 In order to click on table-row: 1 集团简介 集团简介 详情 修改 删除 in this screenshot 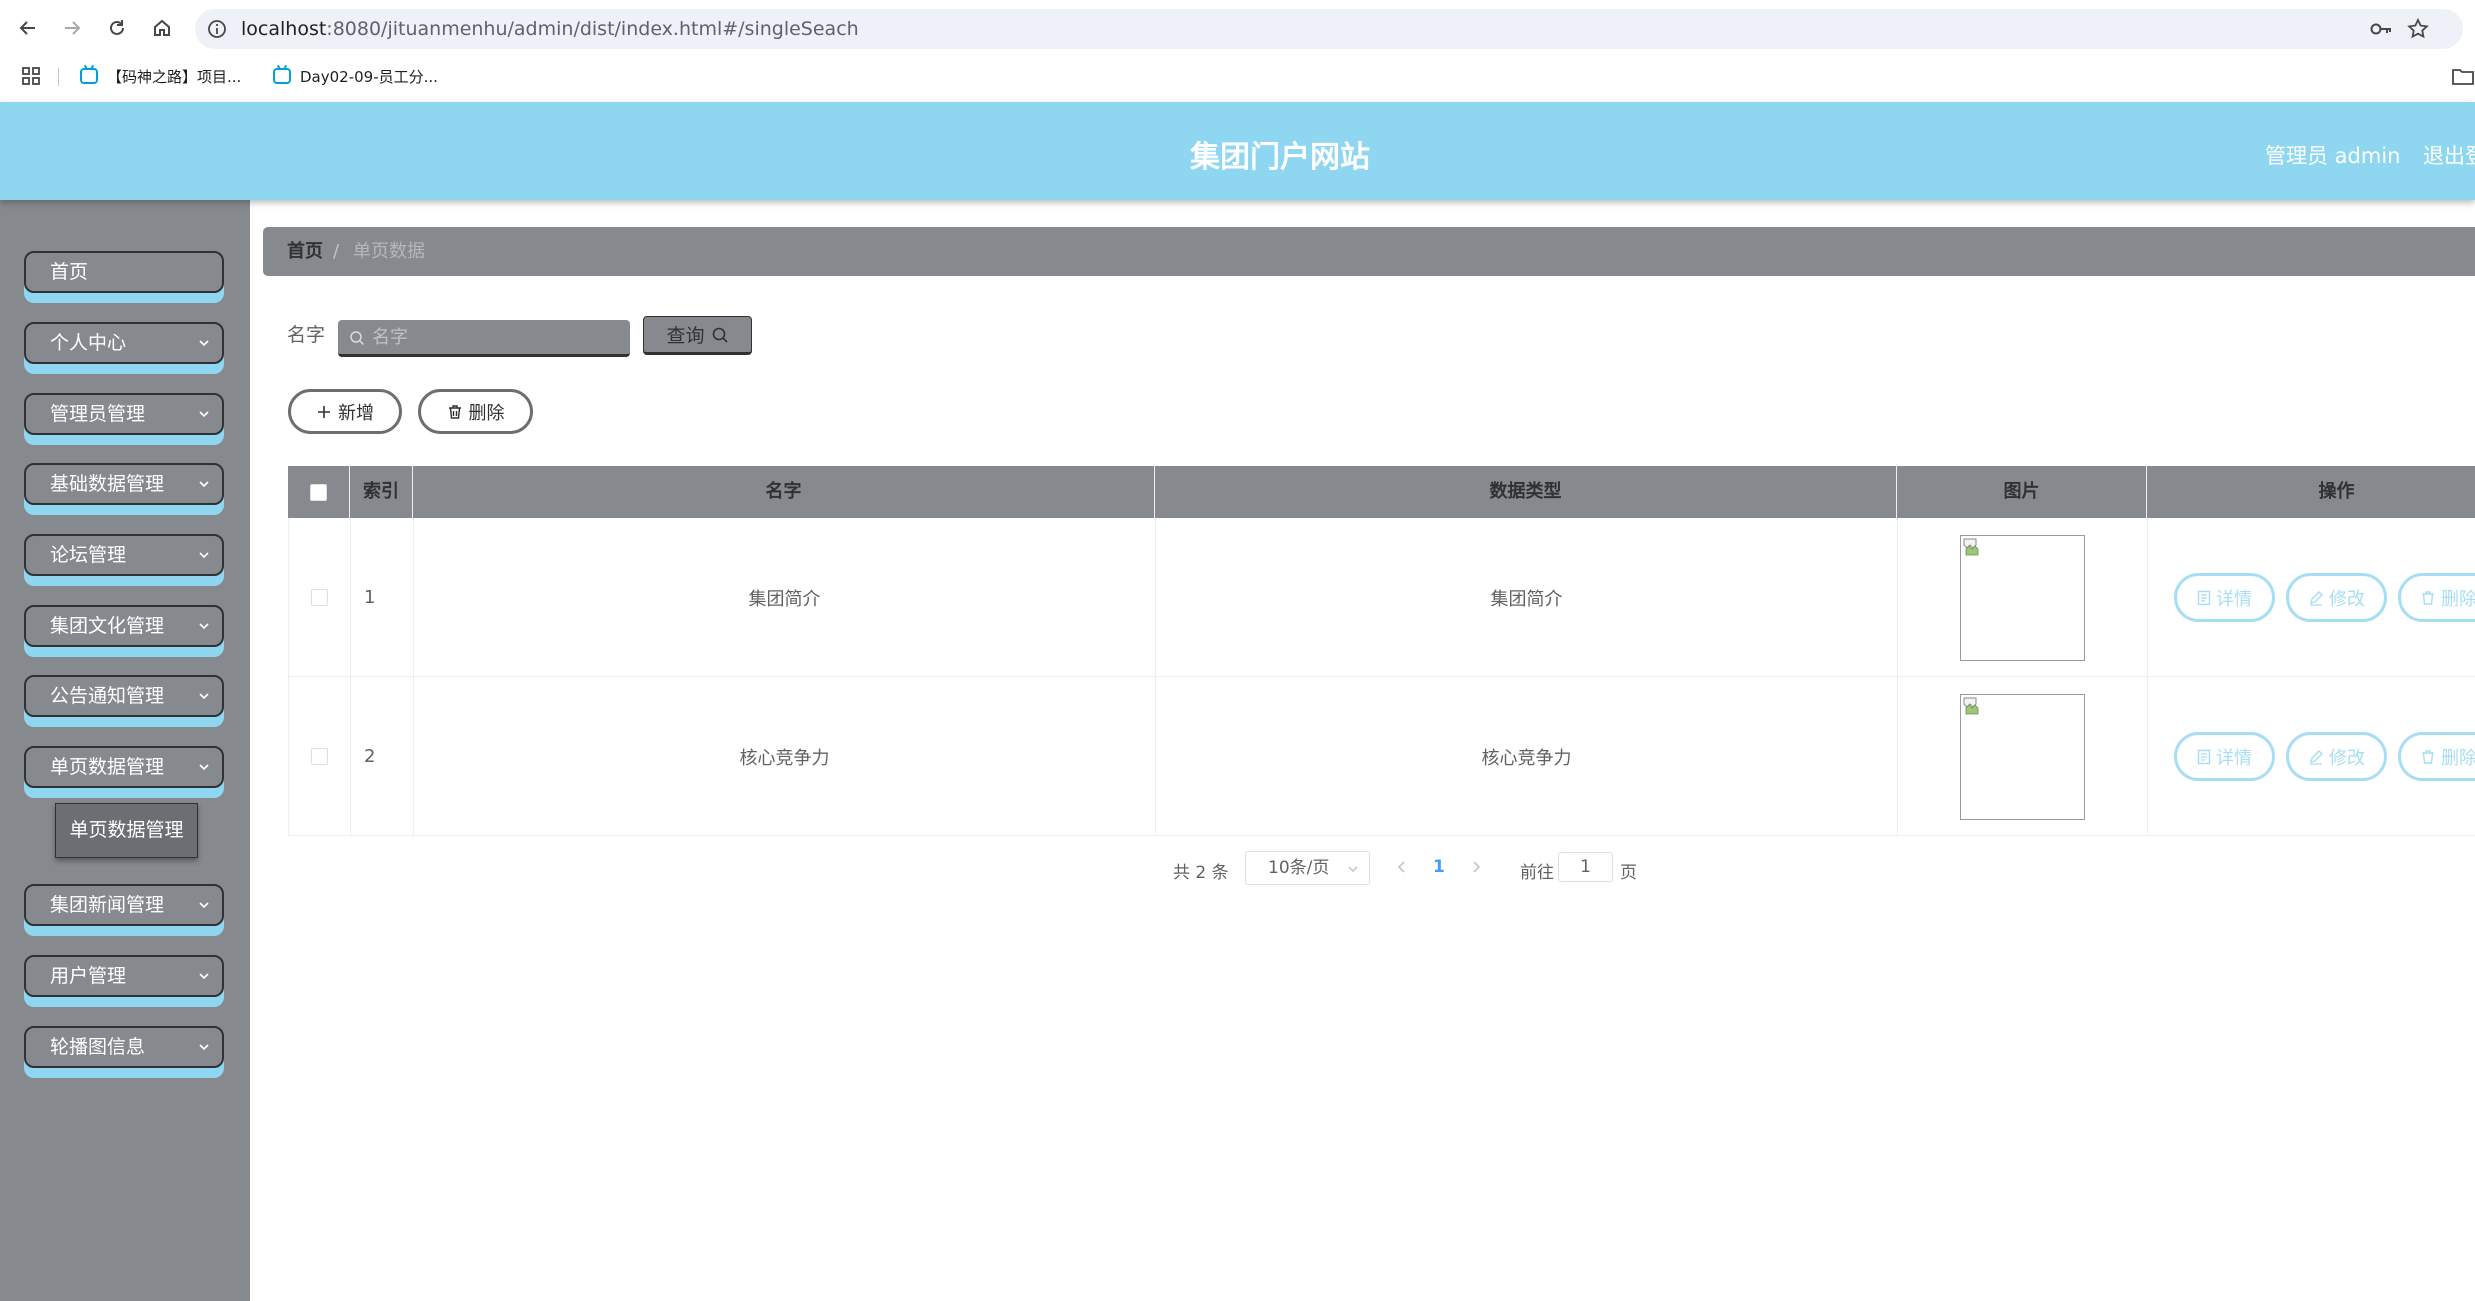, I will do `click(1381, 597)`.